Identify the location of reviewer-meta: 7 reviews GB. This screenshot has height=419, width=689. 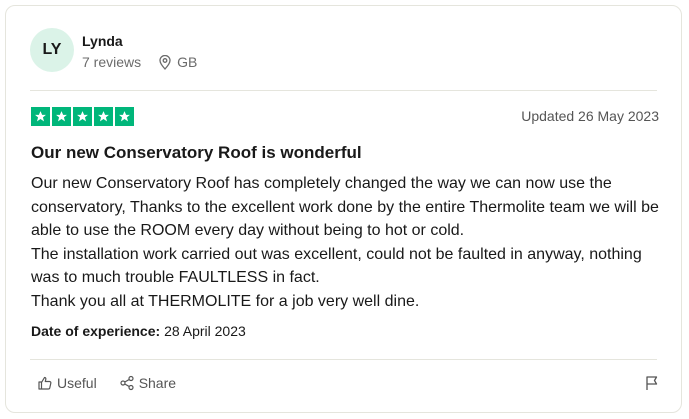
(139, 62).